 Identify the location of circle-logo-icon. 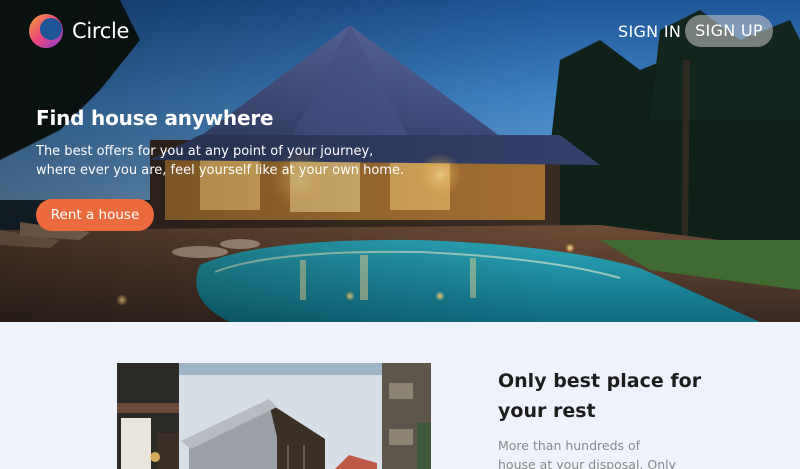
(46, 31).